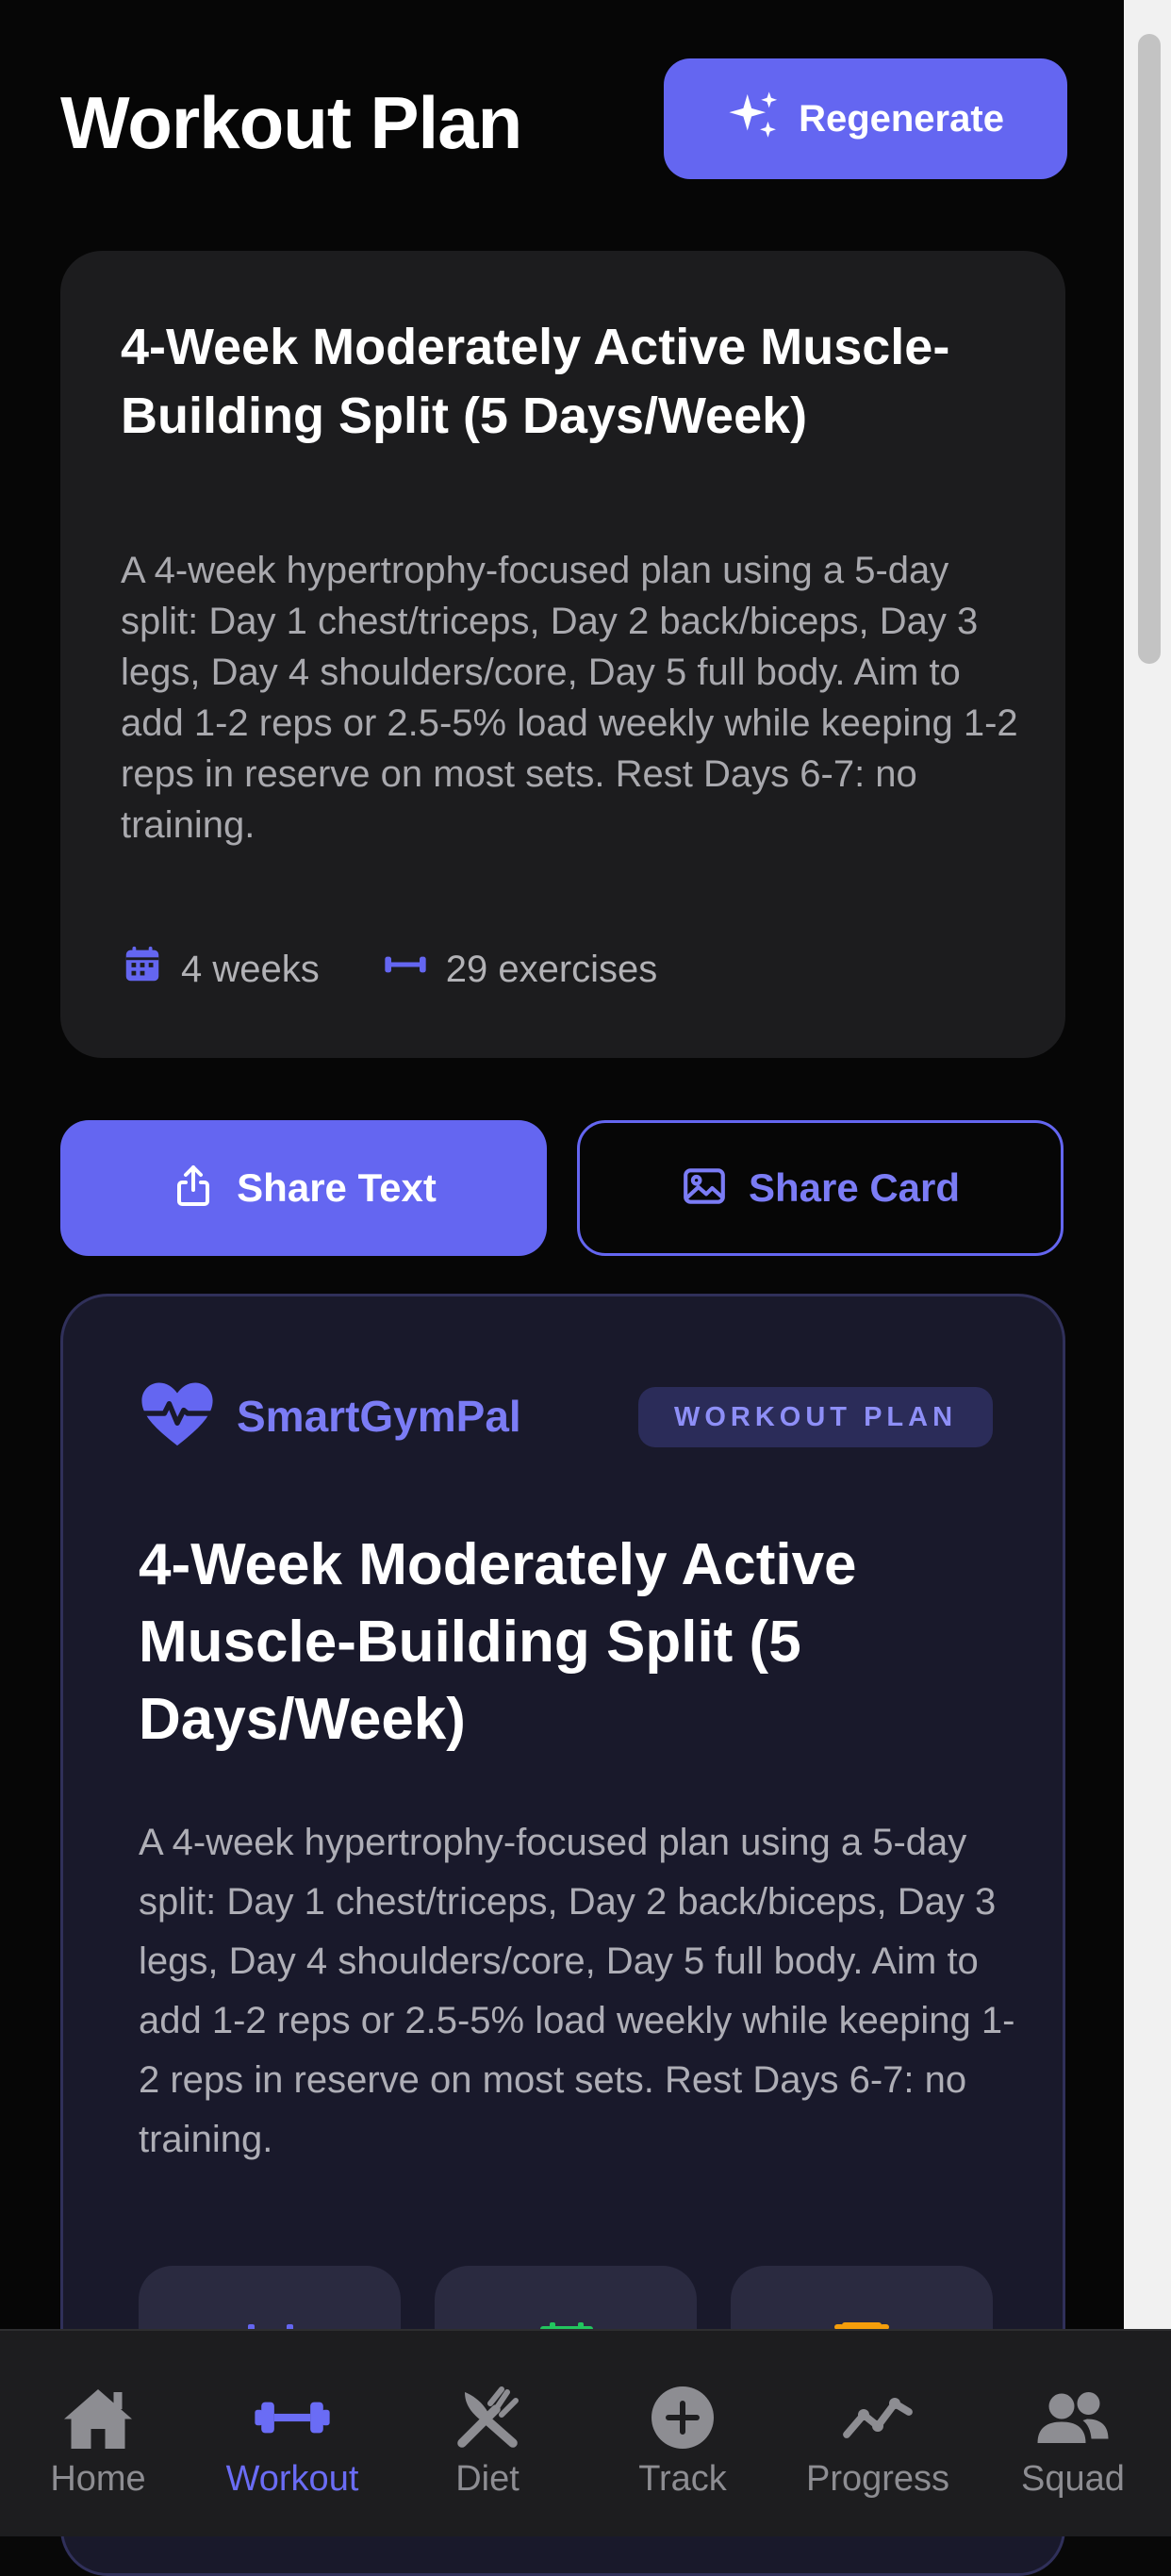  I want to click on share-card-label: Share Card, so click(854, 1187).